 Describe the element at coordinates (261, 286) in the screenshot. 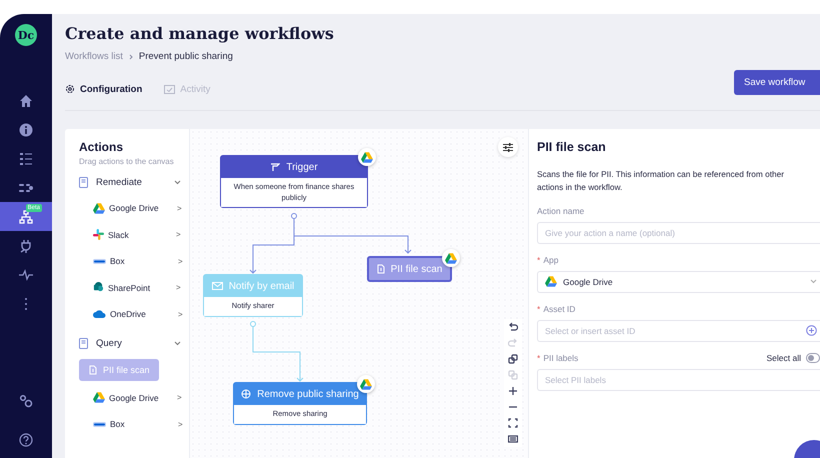

I see `node-title: Notify by email` at that location.